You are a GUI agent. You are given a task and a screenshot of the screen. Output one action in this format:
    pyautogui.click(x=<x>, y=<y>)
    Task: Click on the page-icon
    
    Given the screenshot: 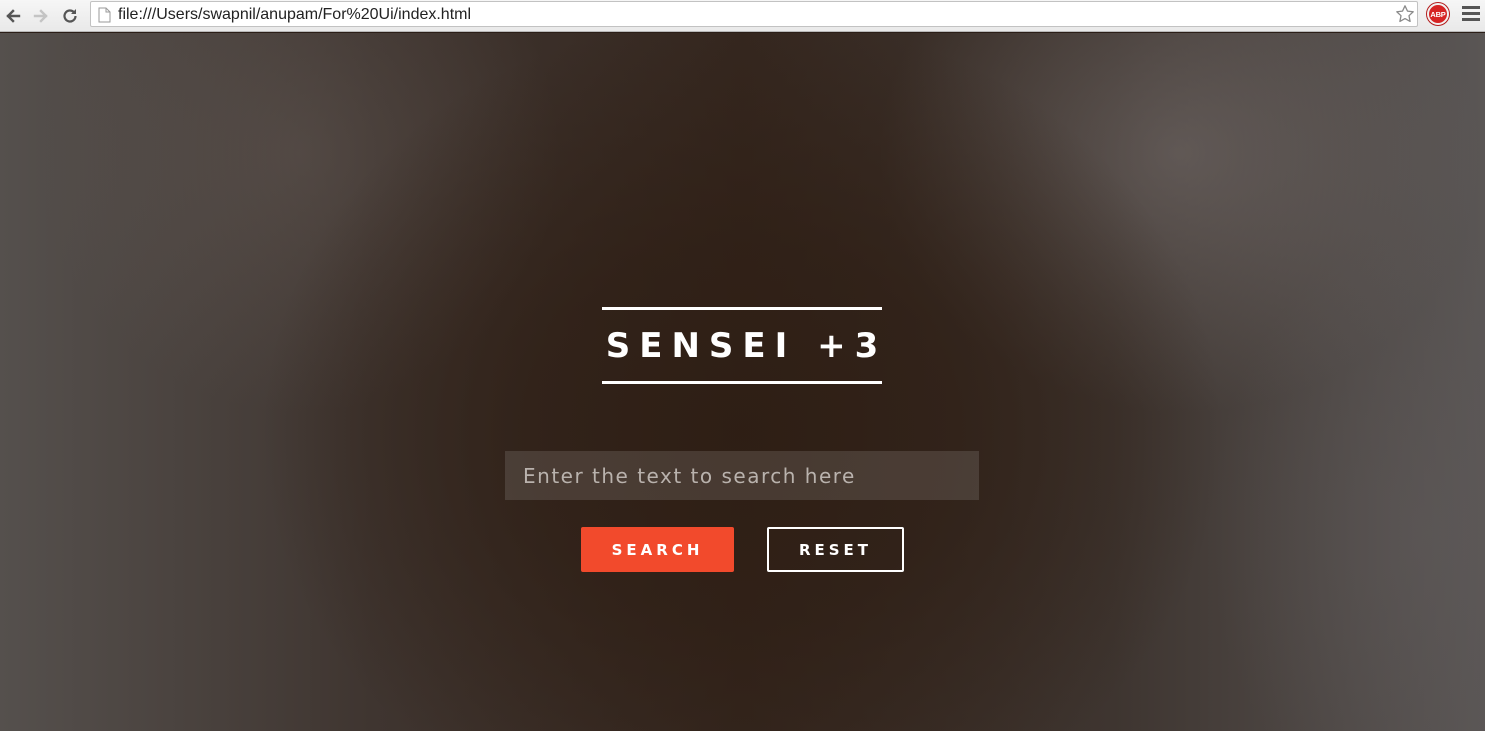 What is the action you would take?
    pyautogui.click(x=104, y=15)
    